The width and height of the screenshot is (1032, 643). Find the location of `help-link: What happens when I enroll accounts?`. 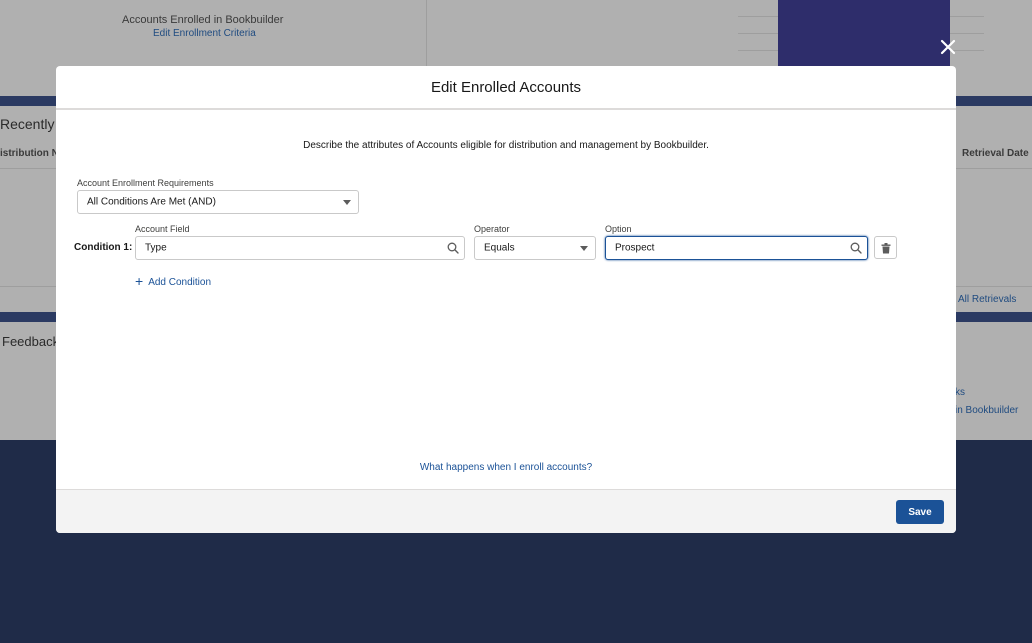

help-link: What happens when I enroll accounts? is located at coordinates (506, 467).